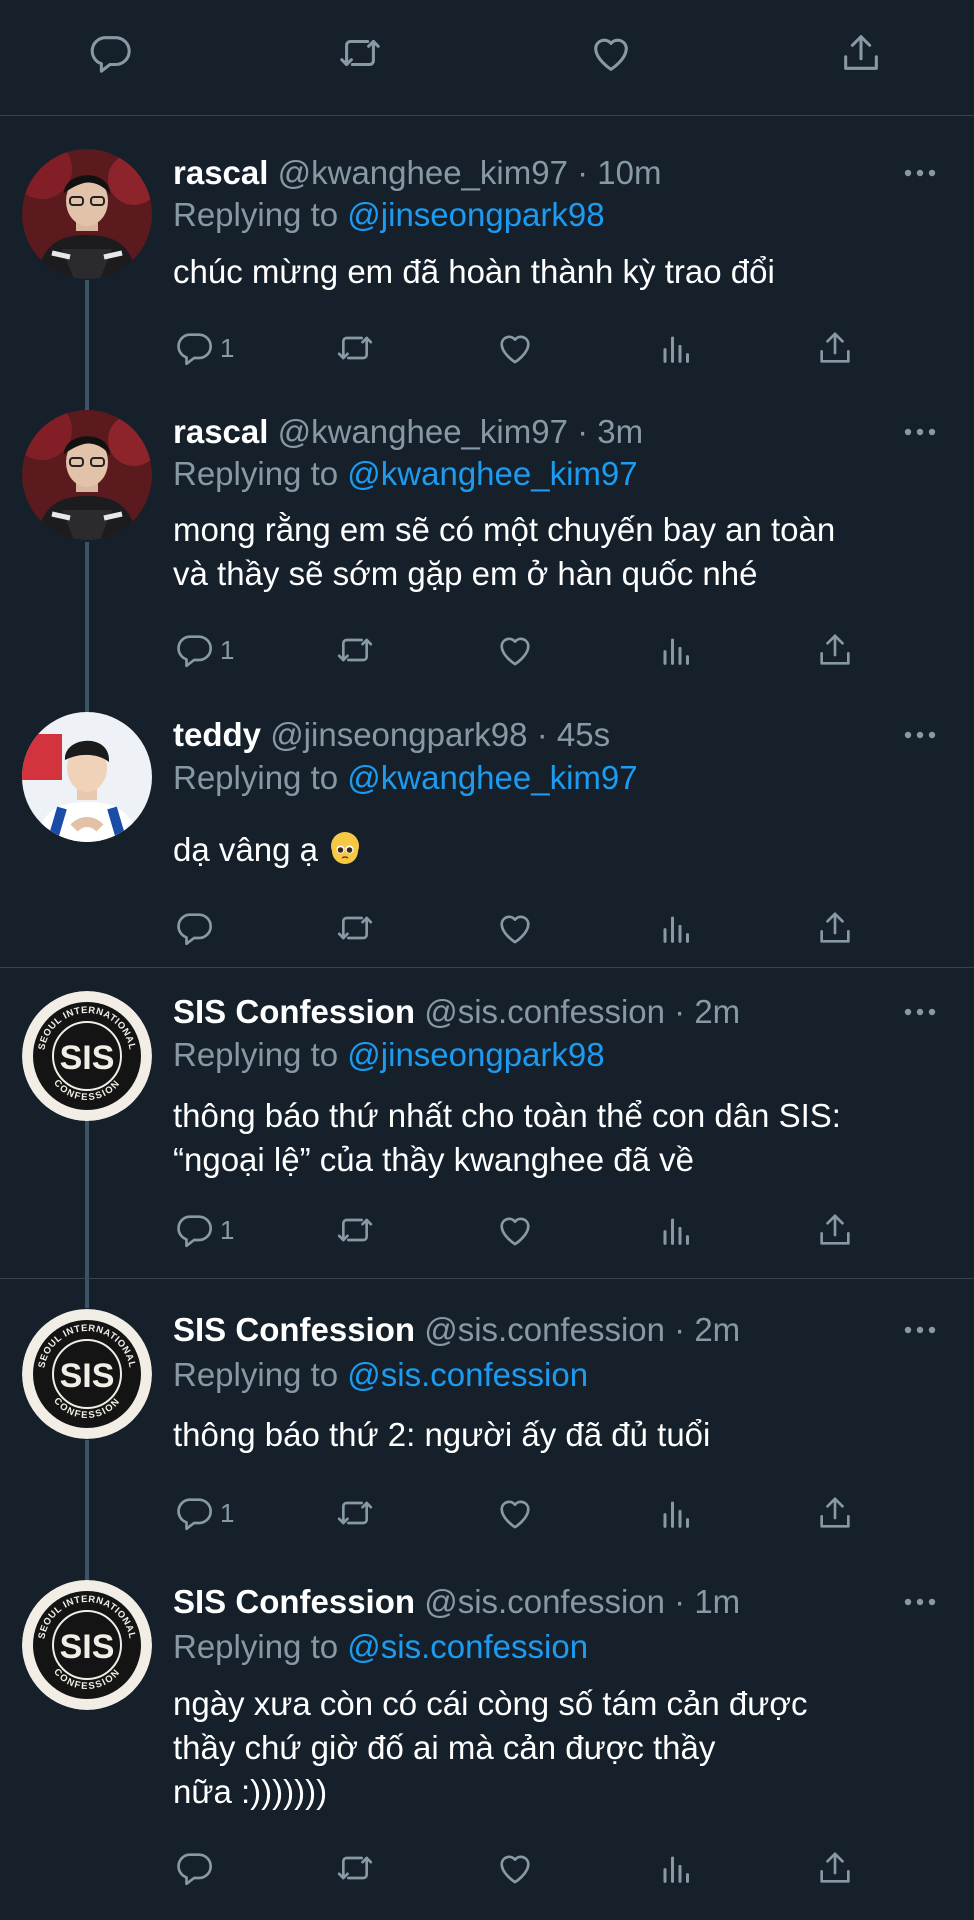 The image size is (974, 1920). Describe the element at coordinates (474, 271) in the screenshot. I see `tweet-text: chúc mừng em đã hoàn thành kỳ trao đổi` at that location.